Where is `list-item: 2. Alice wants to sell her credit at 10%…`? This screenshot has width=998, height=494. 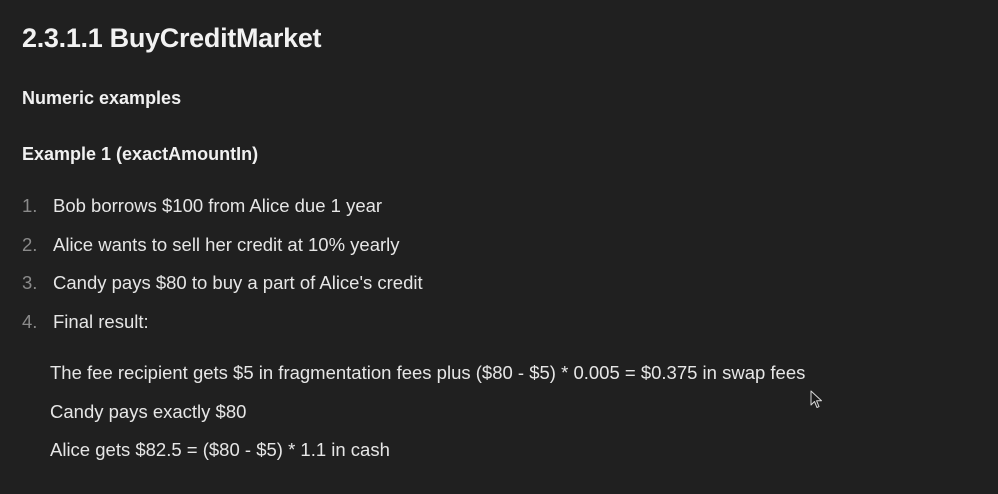 list-item: 2. Alice wants to sell her credit at 10%… is located at coordinates (222, 253).